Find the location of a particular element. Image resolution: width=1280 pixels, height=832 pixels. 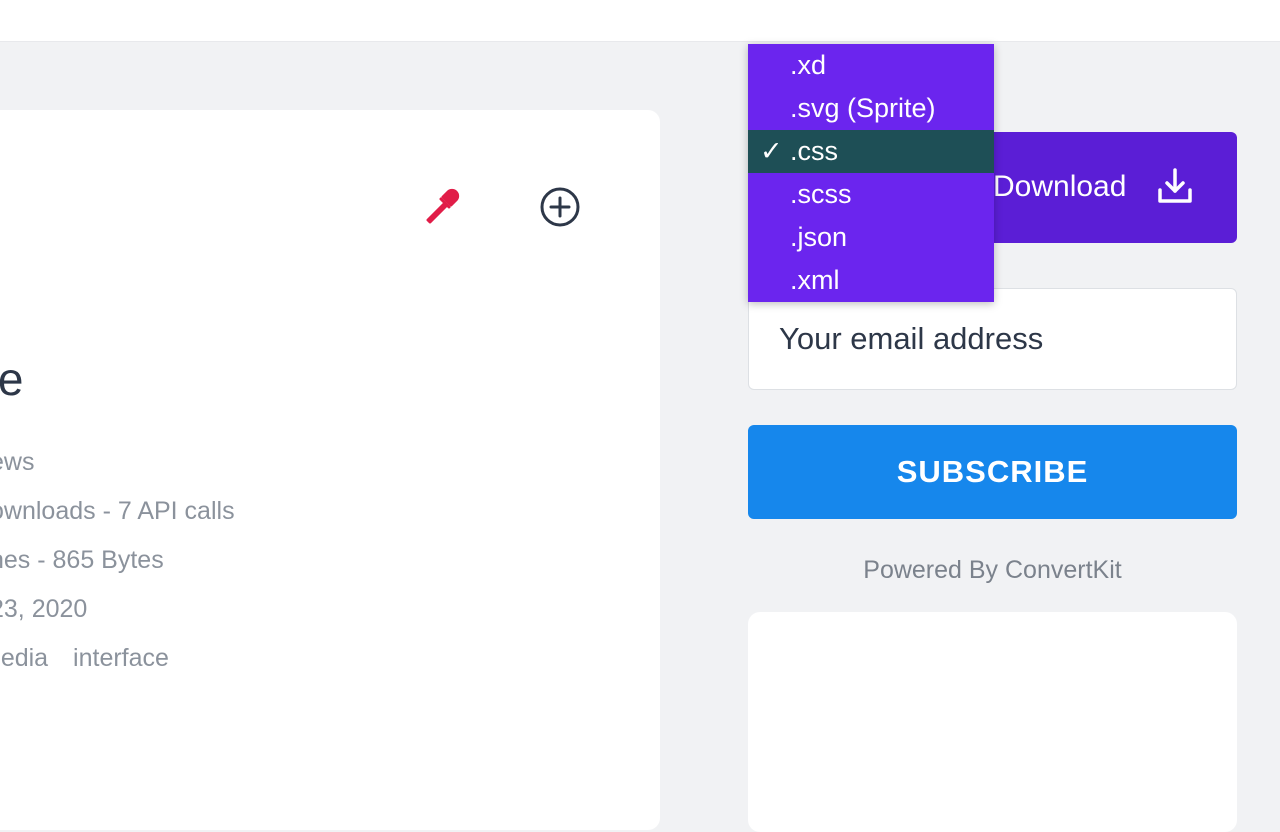

tag-list: media interface is located at coordinates (93, 658).